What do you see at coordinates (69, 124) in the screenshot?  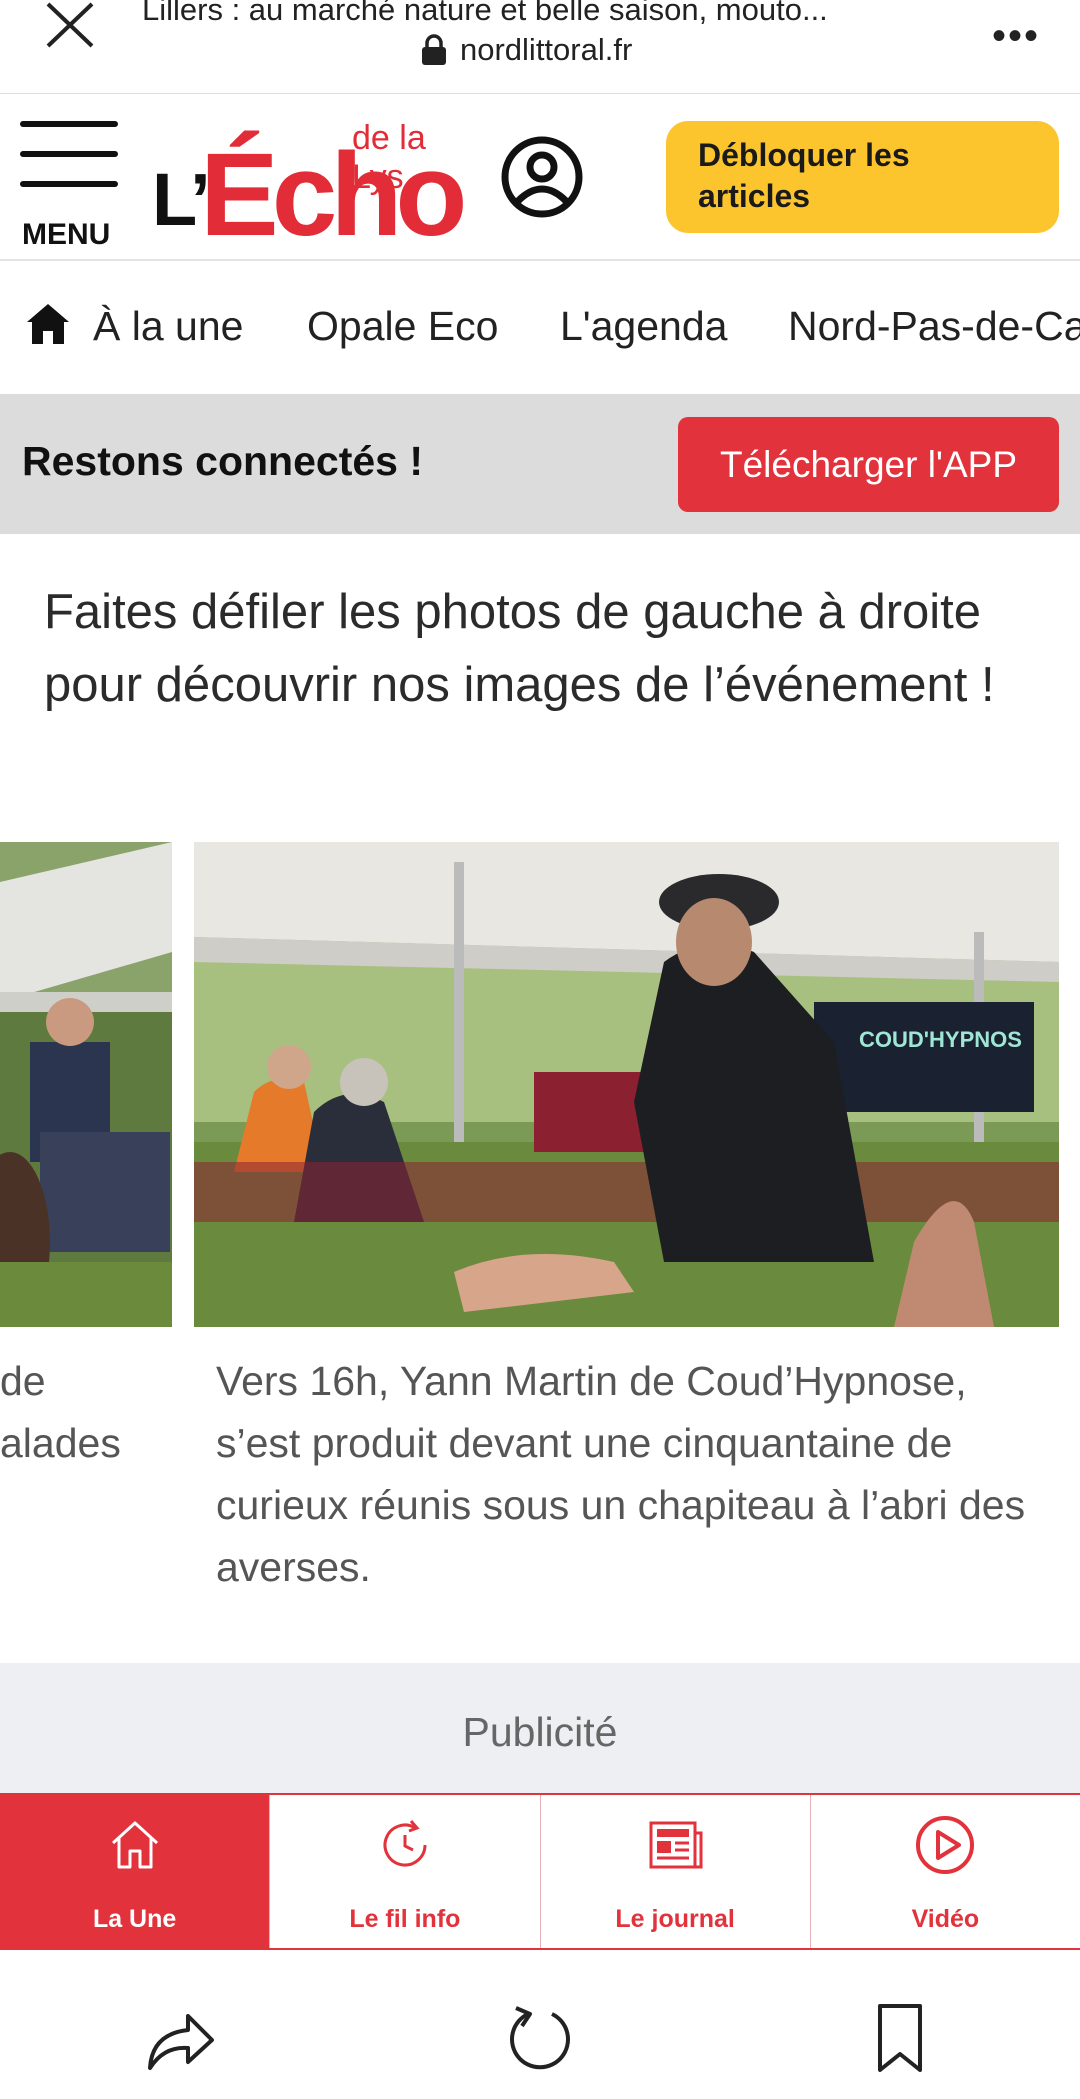 I see `hamburger-icon` at bounding box center [69, 124].